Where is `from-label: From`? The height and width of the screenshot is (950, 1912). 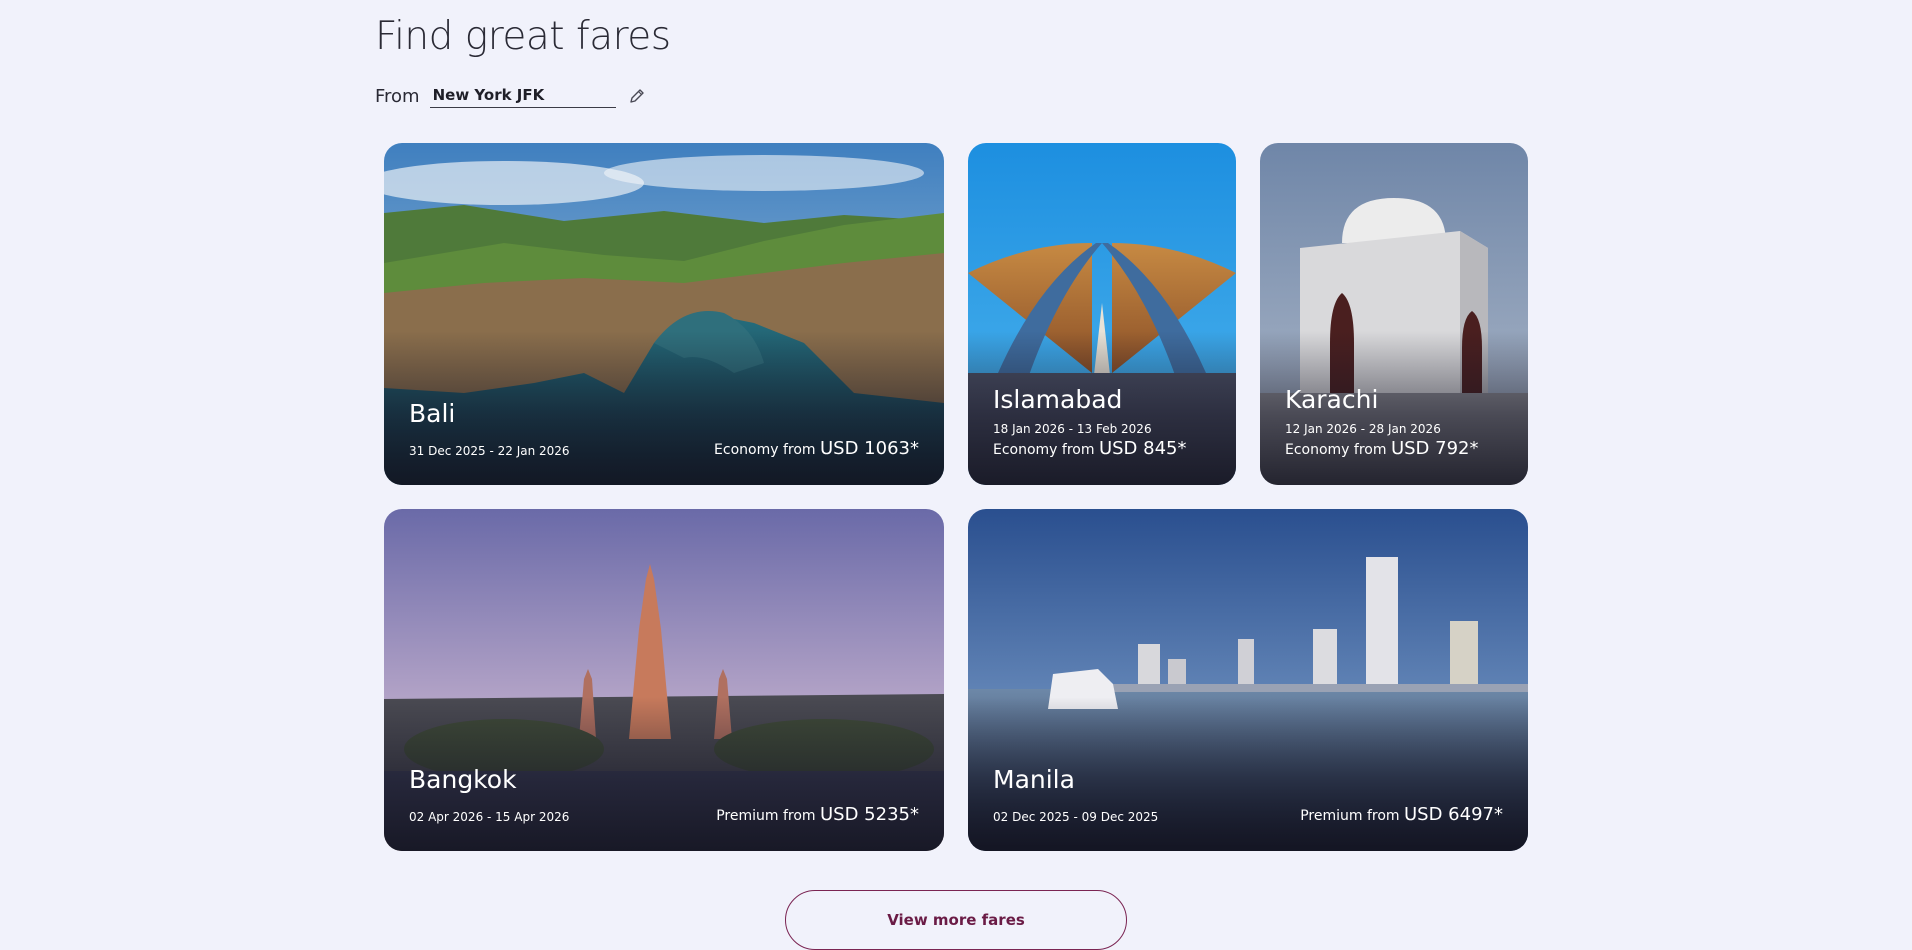
from-label: From is located at coordinates (397, 96).